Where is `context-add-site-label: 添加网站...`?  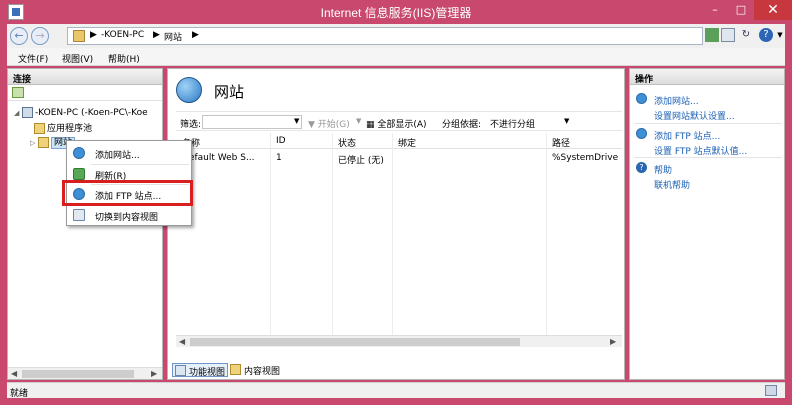
context-add-site-label: 添加网站... is located at coordinates (117, 156).